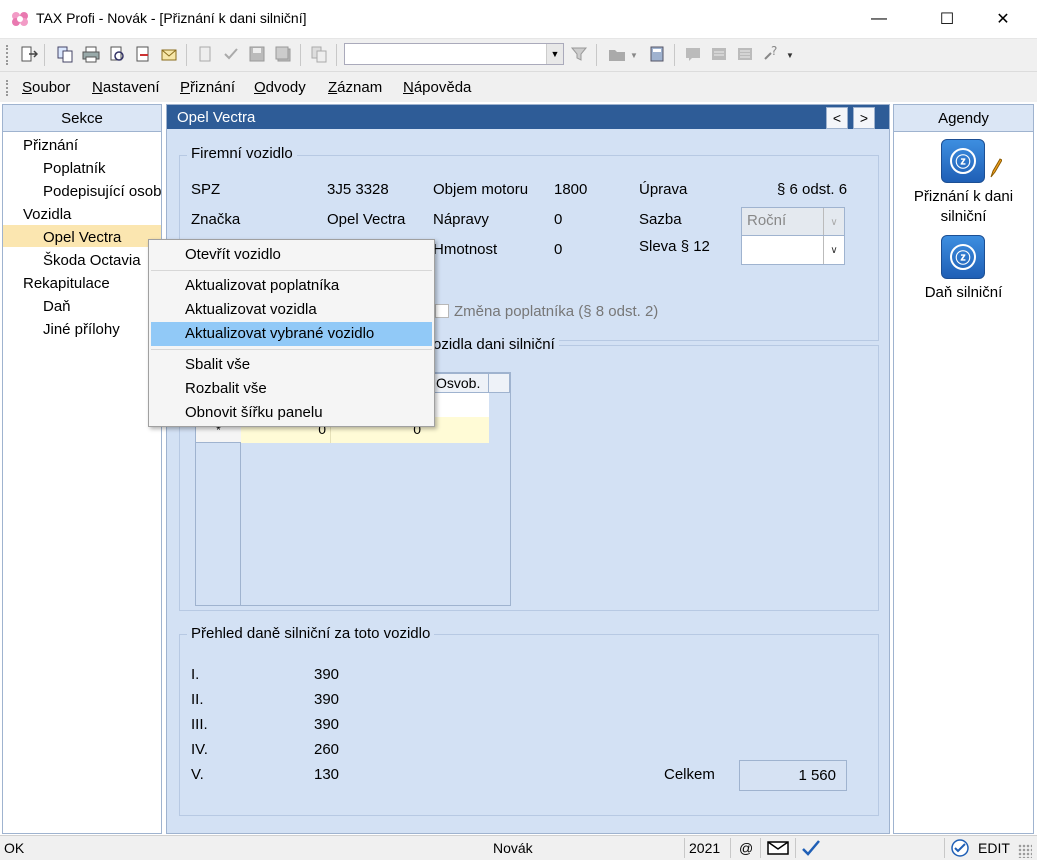  What do you see at coordinates (996, 168) in the screenshot?
I see `pencil-icon` at bounding box center [996, 168].